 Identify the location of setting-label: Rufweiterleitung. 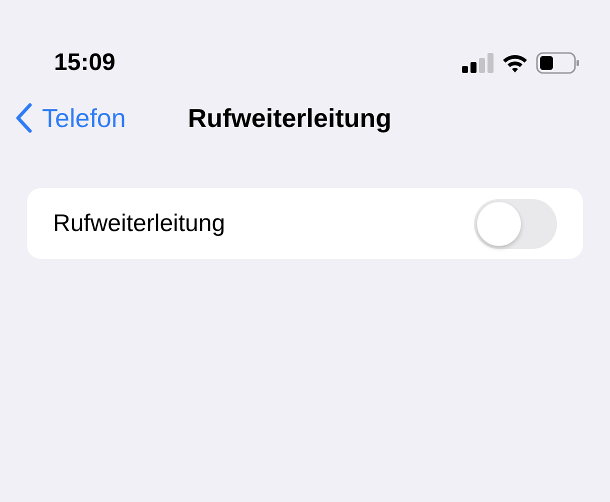
(139, 223).